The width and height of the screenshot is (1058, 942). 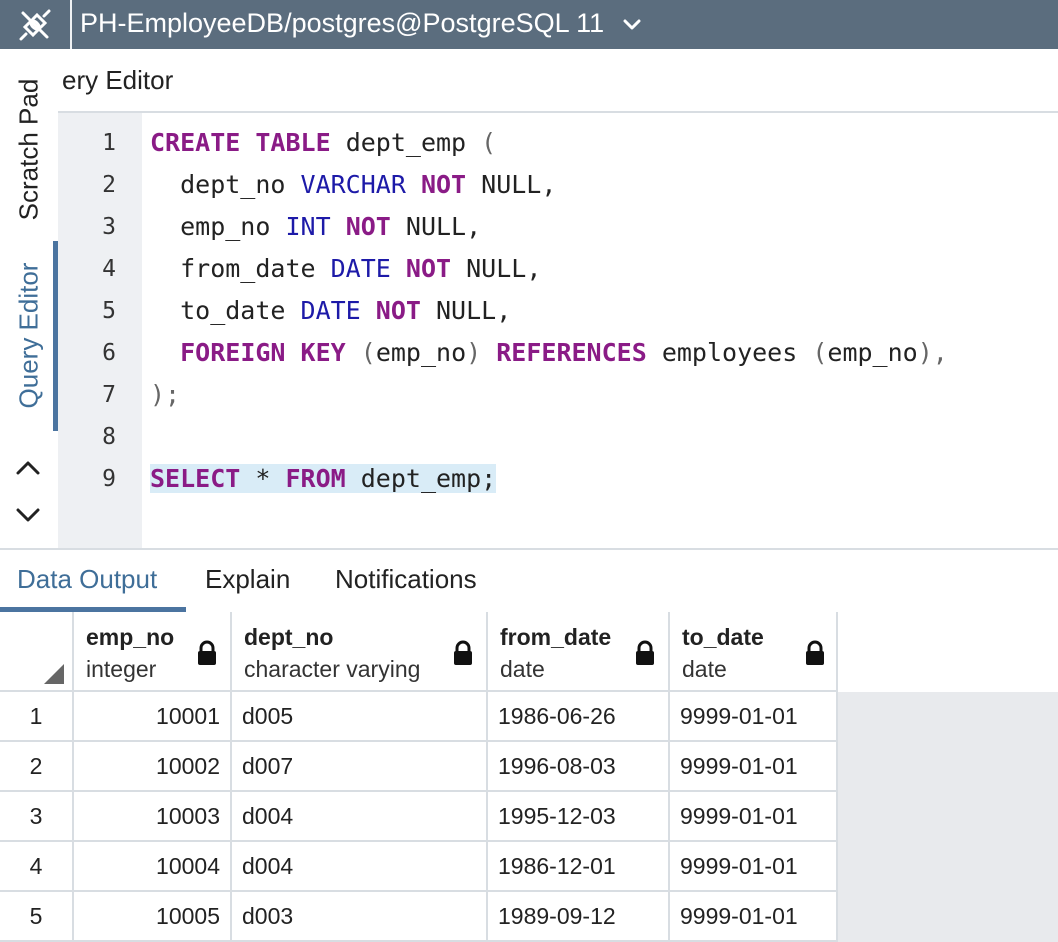 What do you see at coordinates (109, 227) in the screenshot?
I see `line-number: 3` at bounding box center [109, 227].